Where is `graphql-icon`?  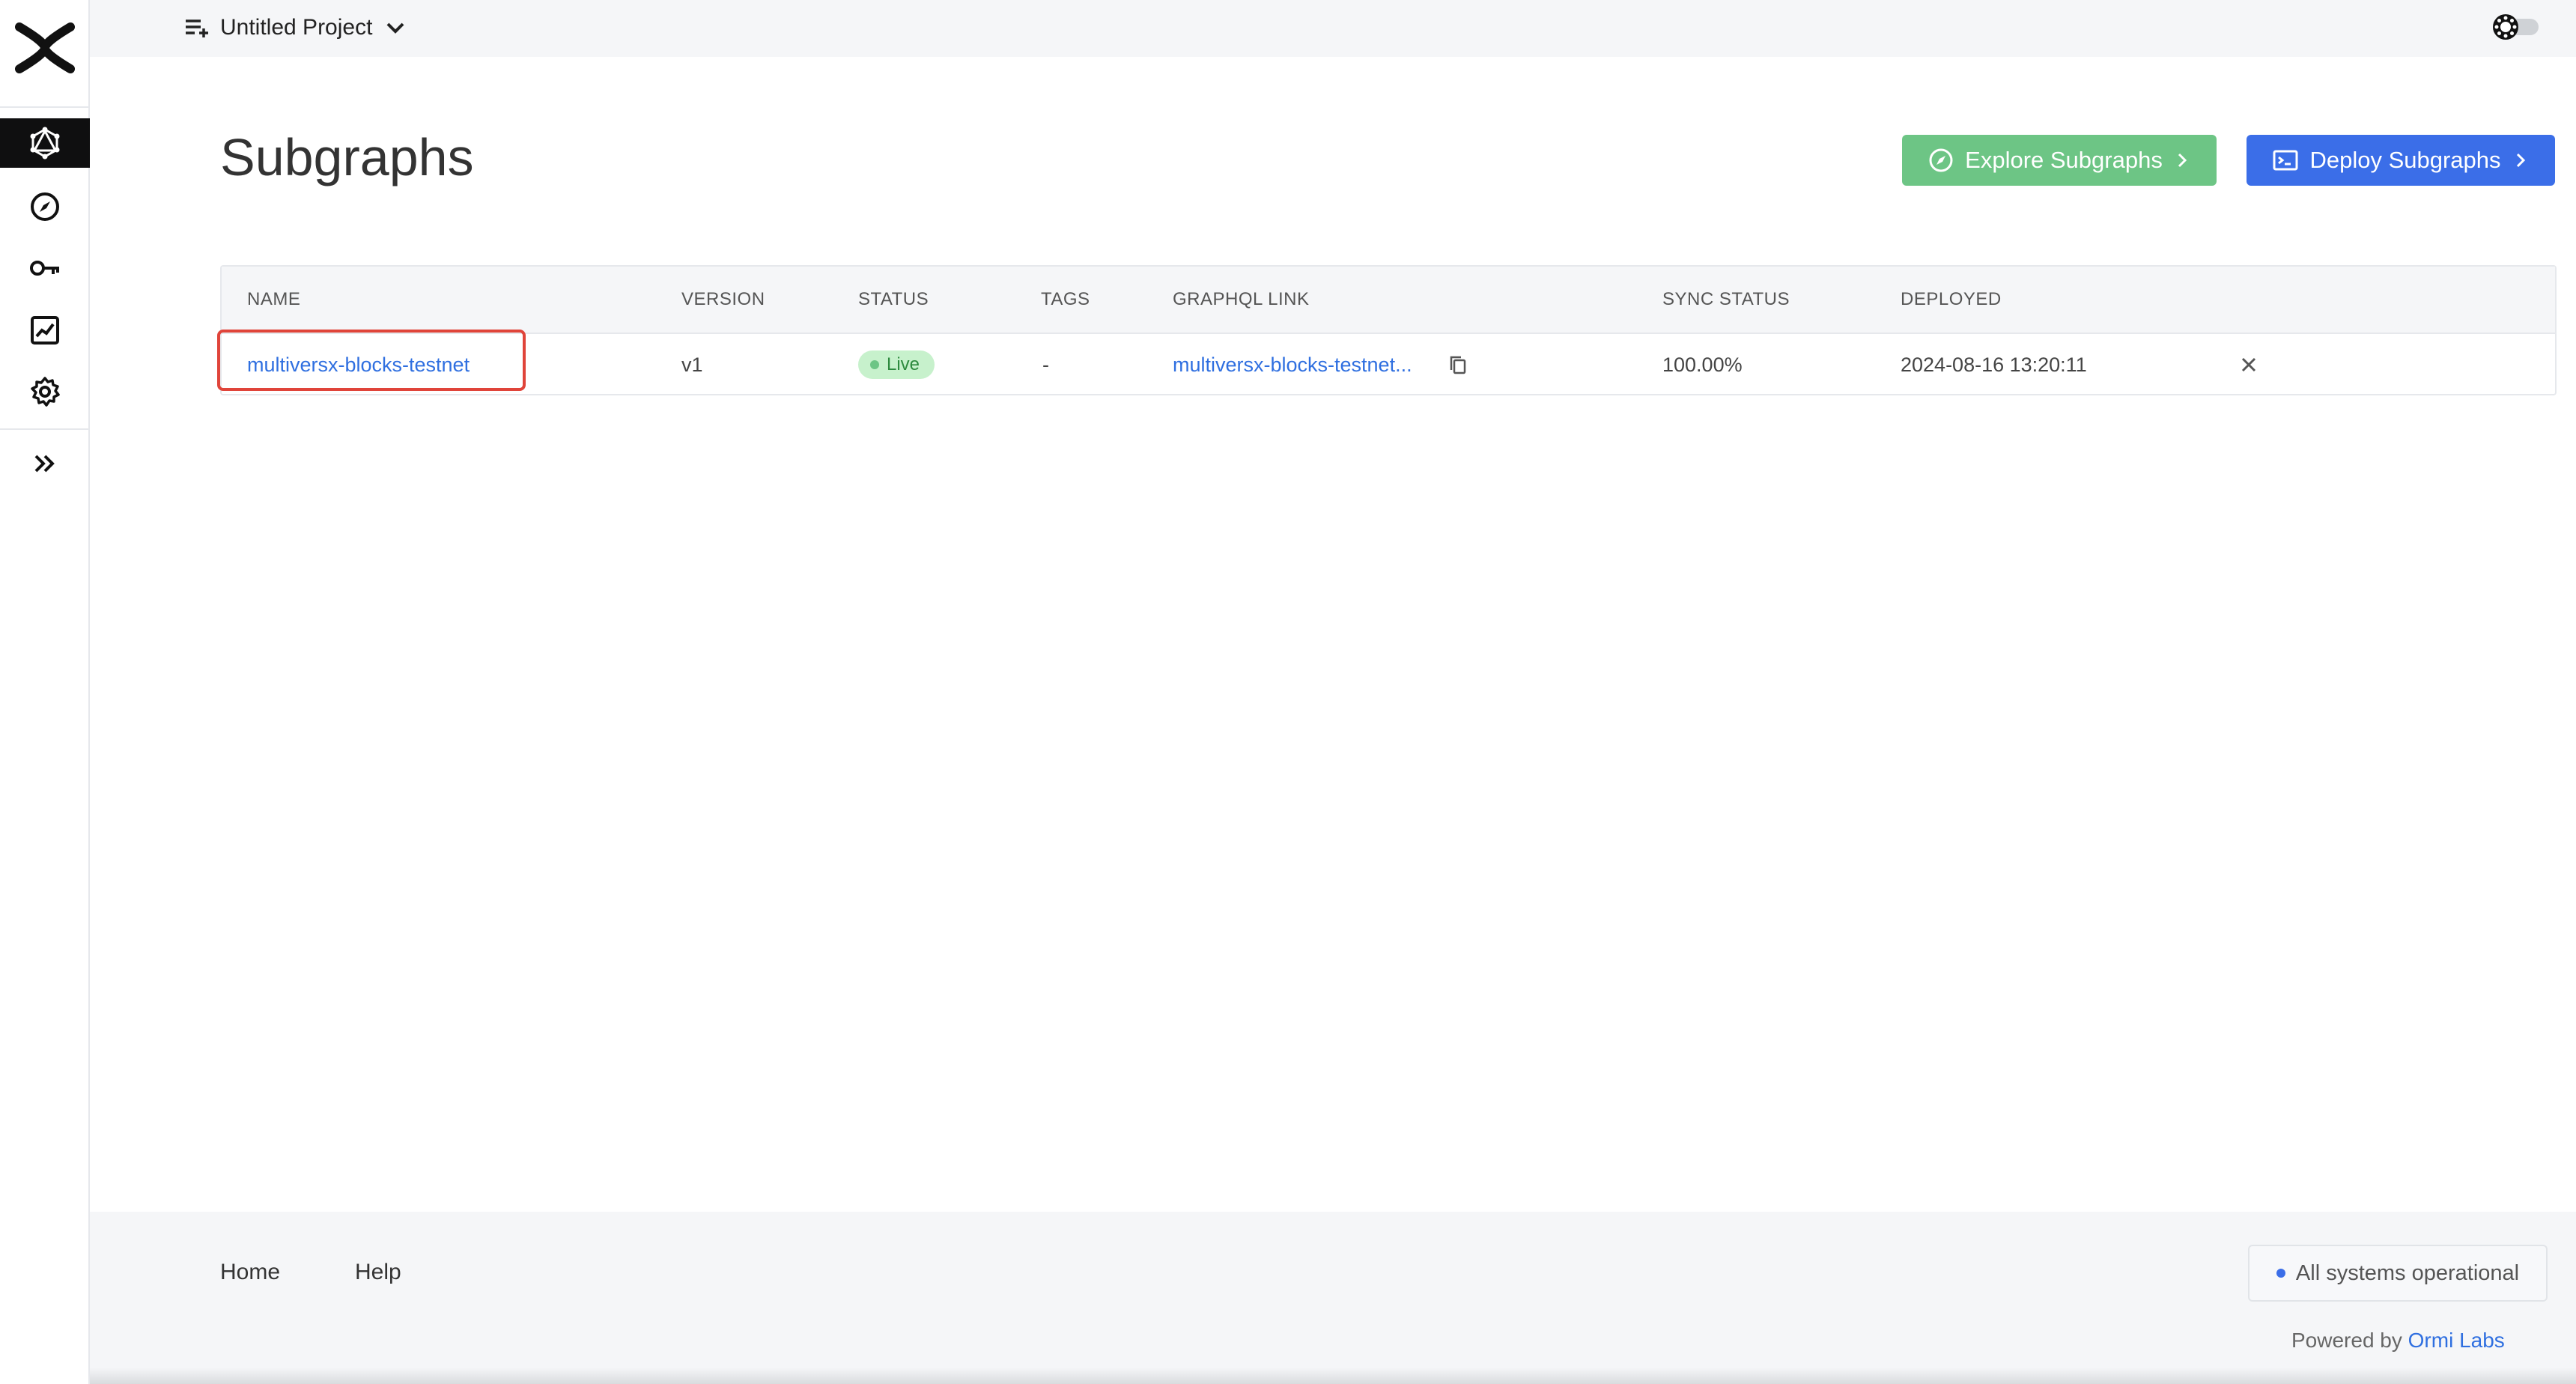
graphql-icon is located at coordinates (45, 143).